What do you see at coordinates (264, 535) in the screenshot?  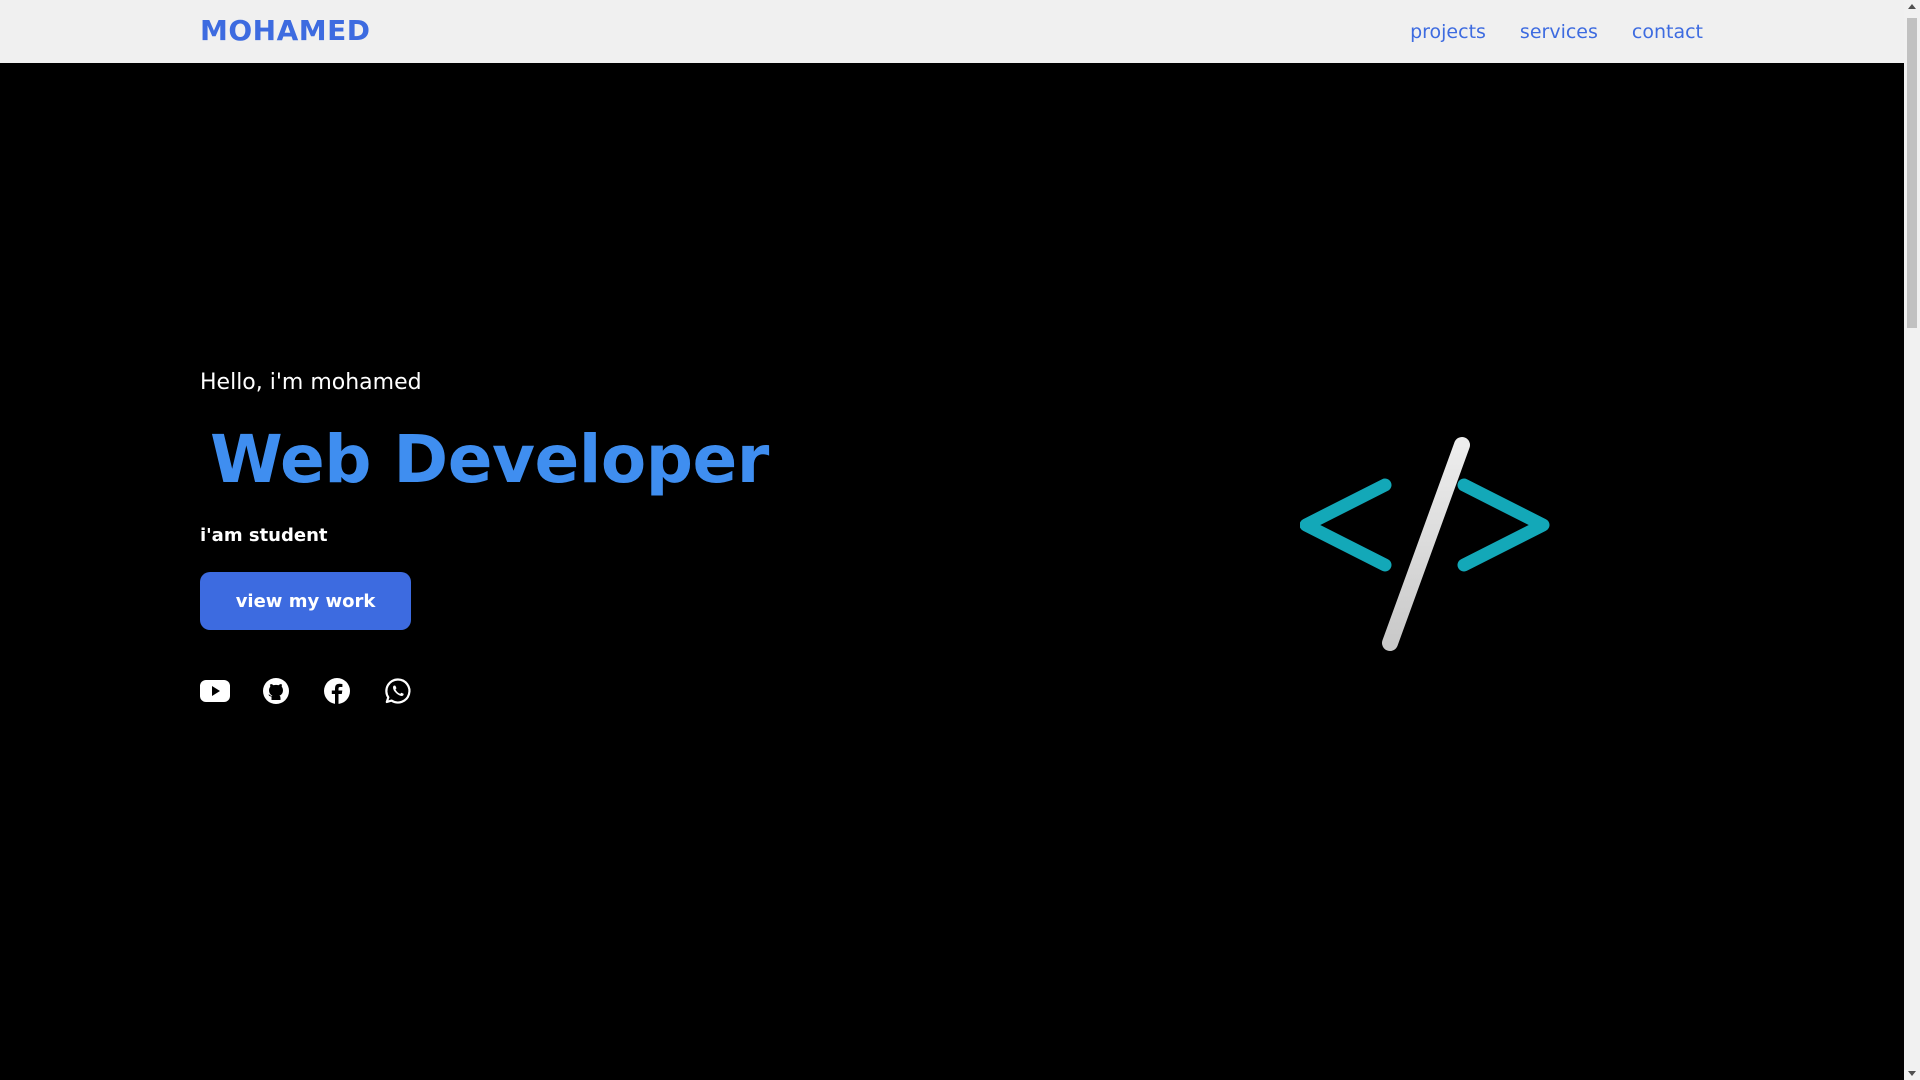 I see `hero-subtitle: i'am student` at bounding box center [264, 535].